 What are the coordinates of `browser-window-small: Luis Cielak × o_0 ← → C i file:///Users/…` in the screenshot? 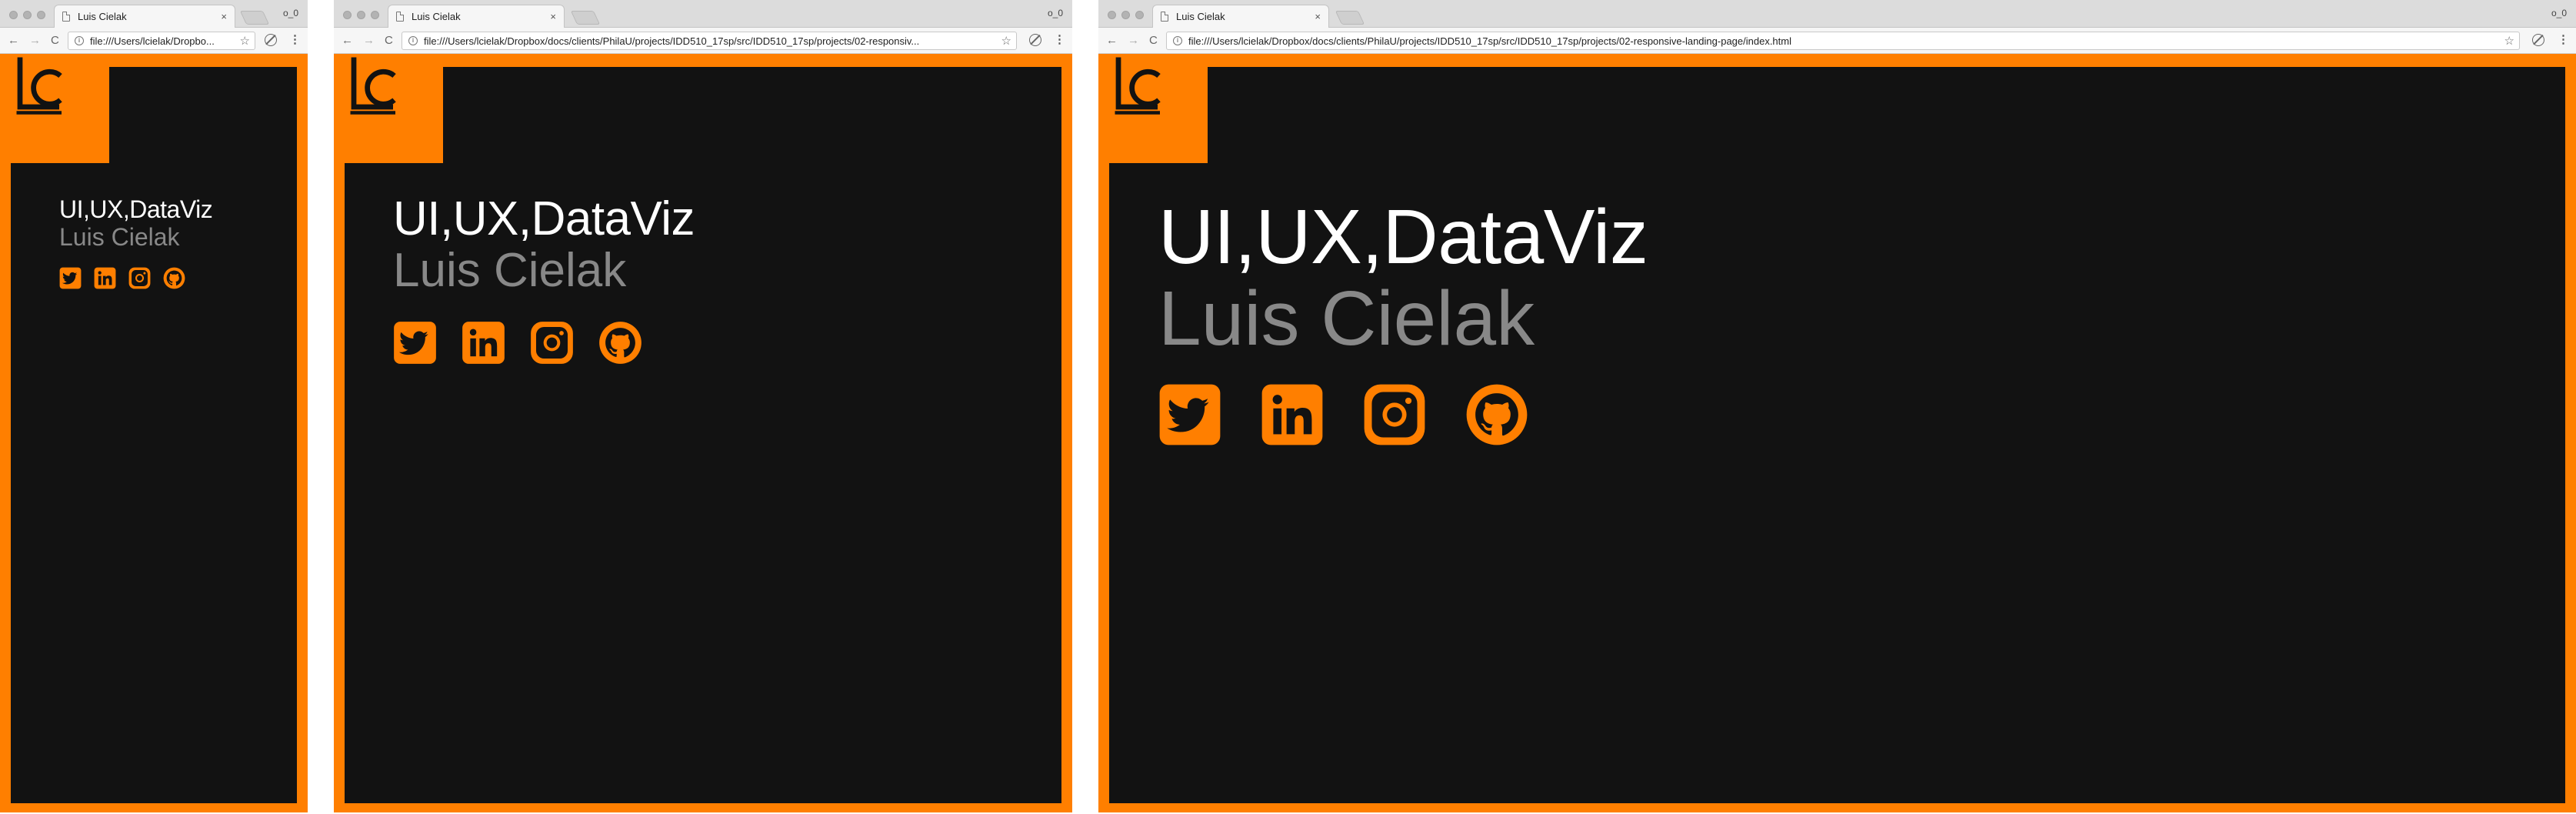 It's located at (154, 407).